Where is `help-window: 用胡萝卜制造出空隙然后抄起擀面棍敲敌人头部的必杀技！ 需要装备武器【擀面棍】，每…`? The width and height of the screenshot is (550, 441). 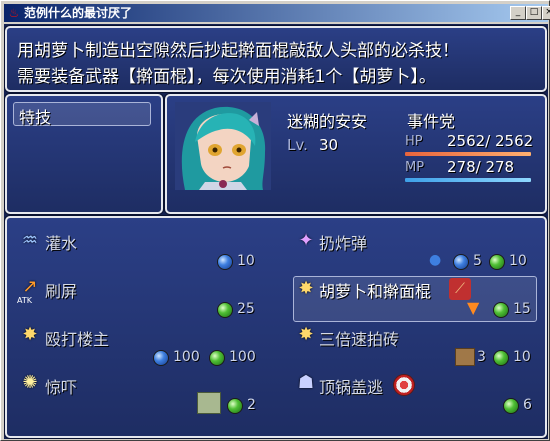 help-window: 用胡萝卜制造出空隙然后抄起擀面棍敲敌人头部的必杀技！ 需要装备武器【擀面棍】，每… is located at coordinates (276, 59).